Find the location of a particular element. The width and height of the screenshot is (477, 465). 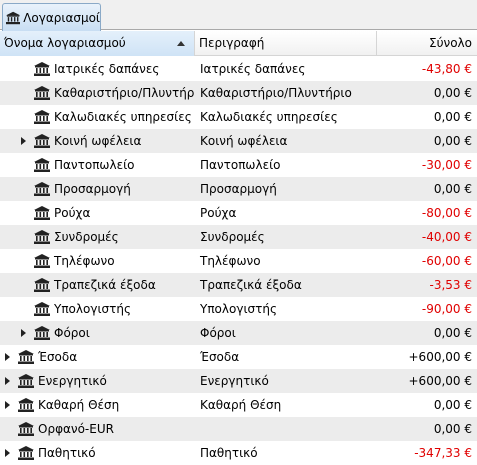

account-name: Καθαριστήριο/Πλυντήριο is located at coordinates (124, 93).